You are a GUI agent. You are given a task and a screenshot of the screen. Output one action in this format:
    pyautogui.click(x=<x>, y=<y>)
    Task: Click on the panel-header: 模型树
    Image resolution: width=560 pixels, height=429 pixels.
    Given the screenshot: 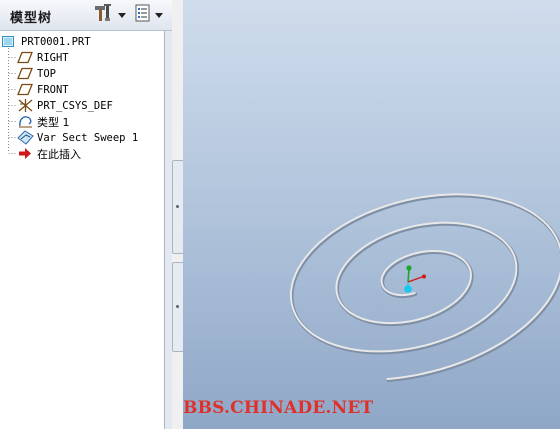 What is the action you would take?
    pyautogui.click(x=86, y=15)
    